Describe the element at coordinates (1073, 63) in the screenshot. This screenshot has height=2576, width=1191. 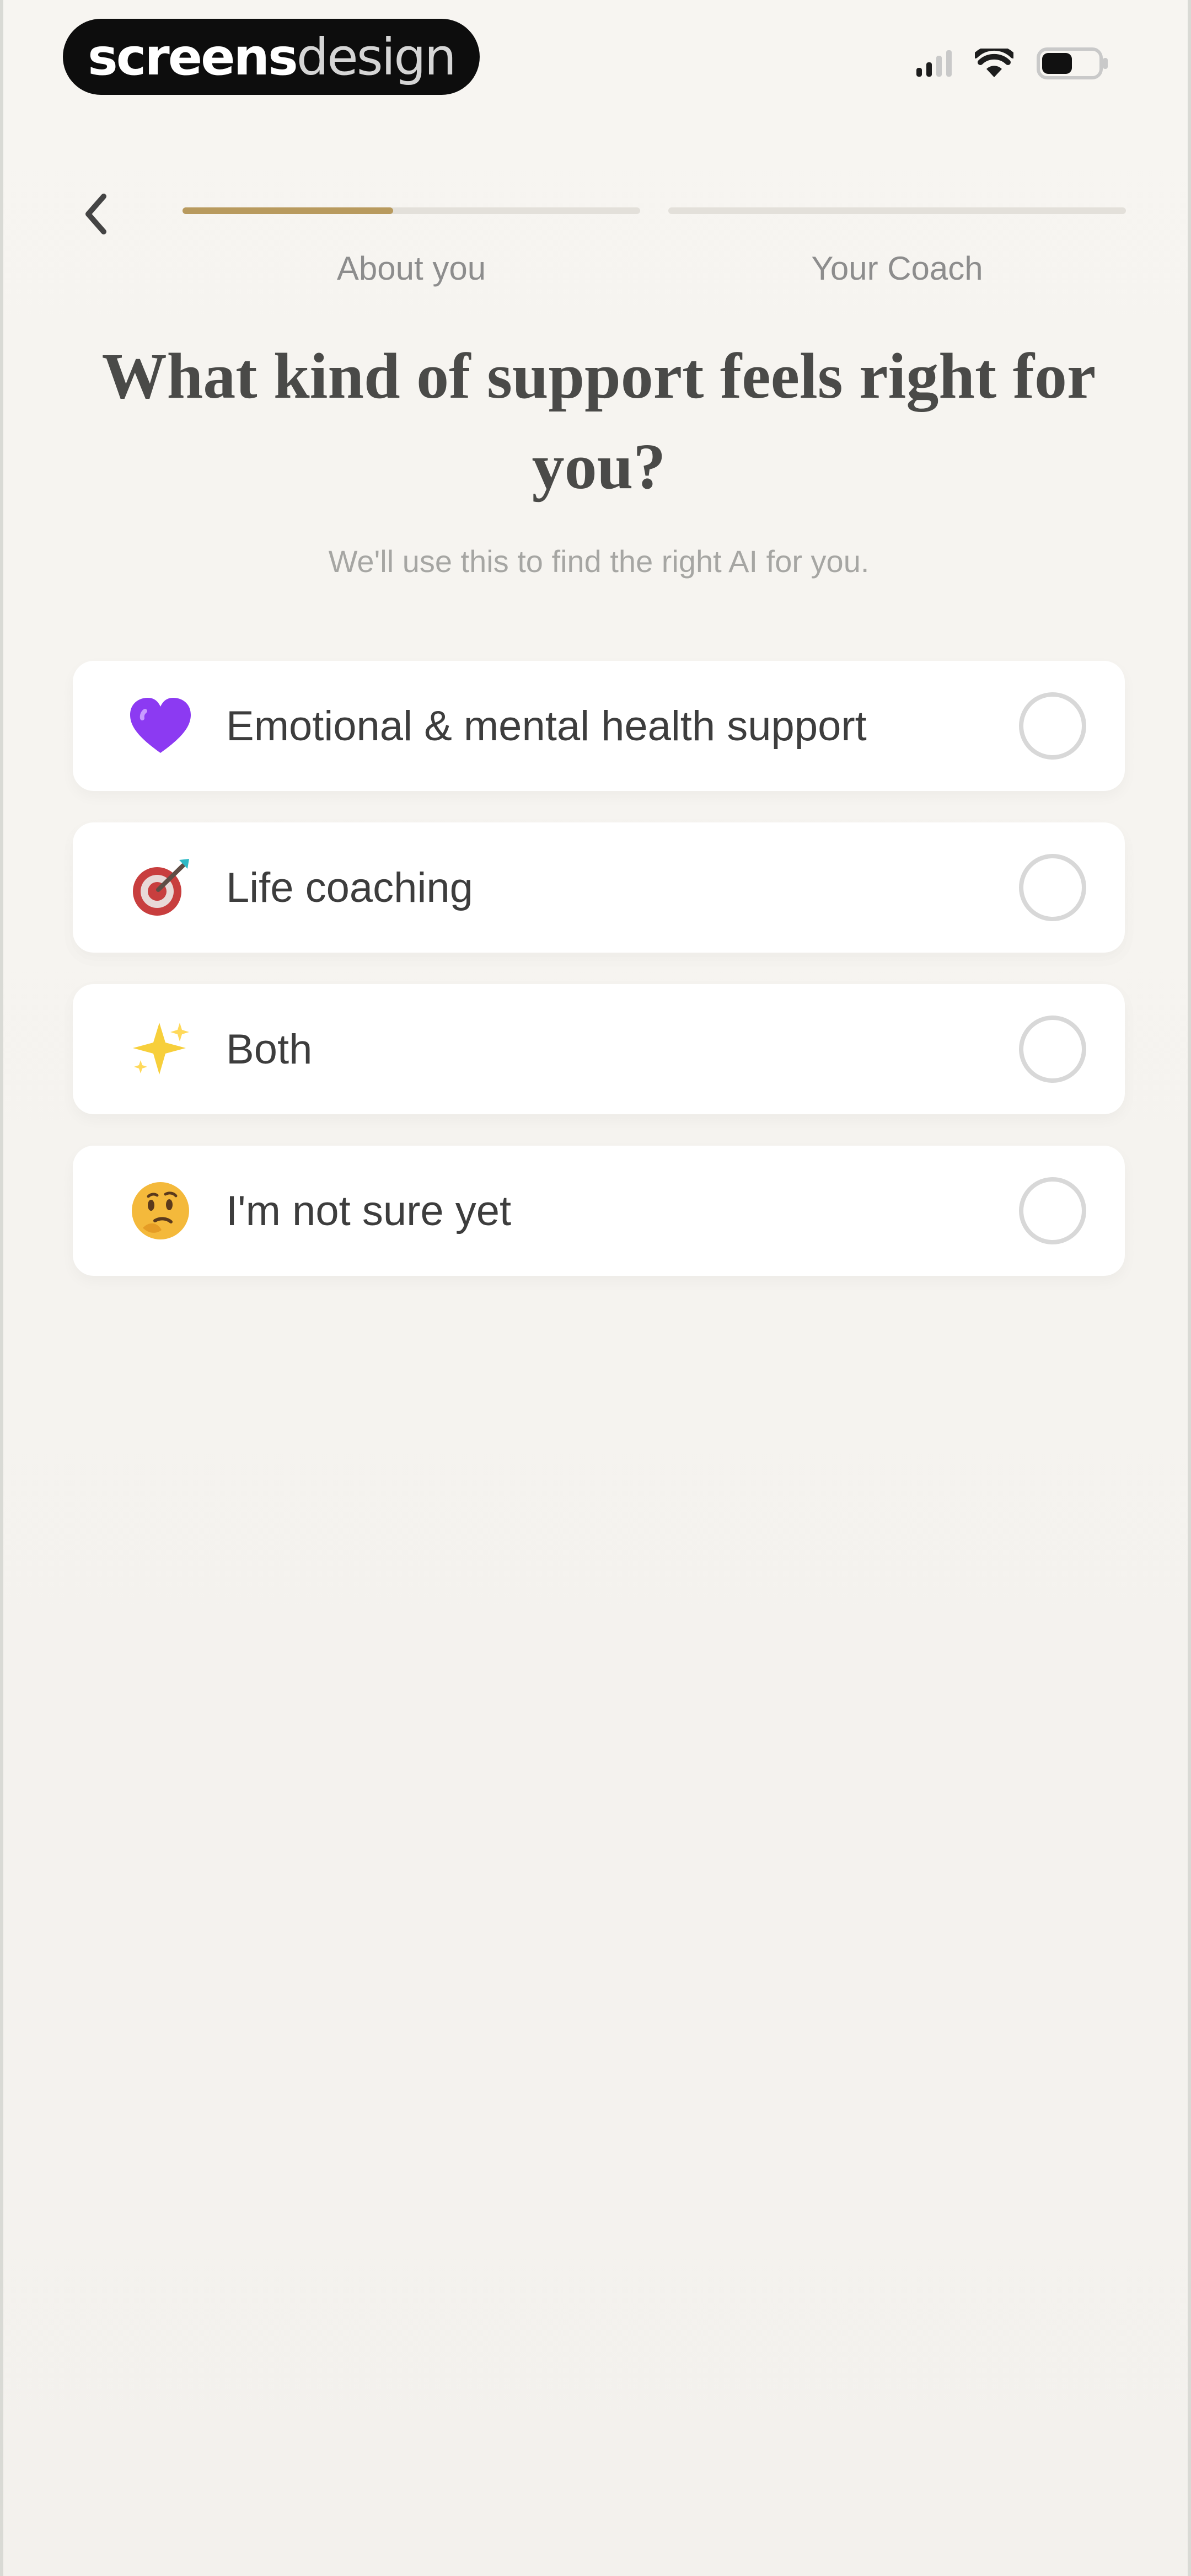
I see `battery-icon` at that location.